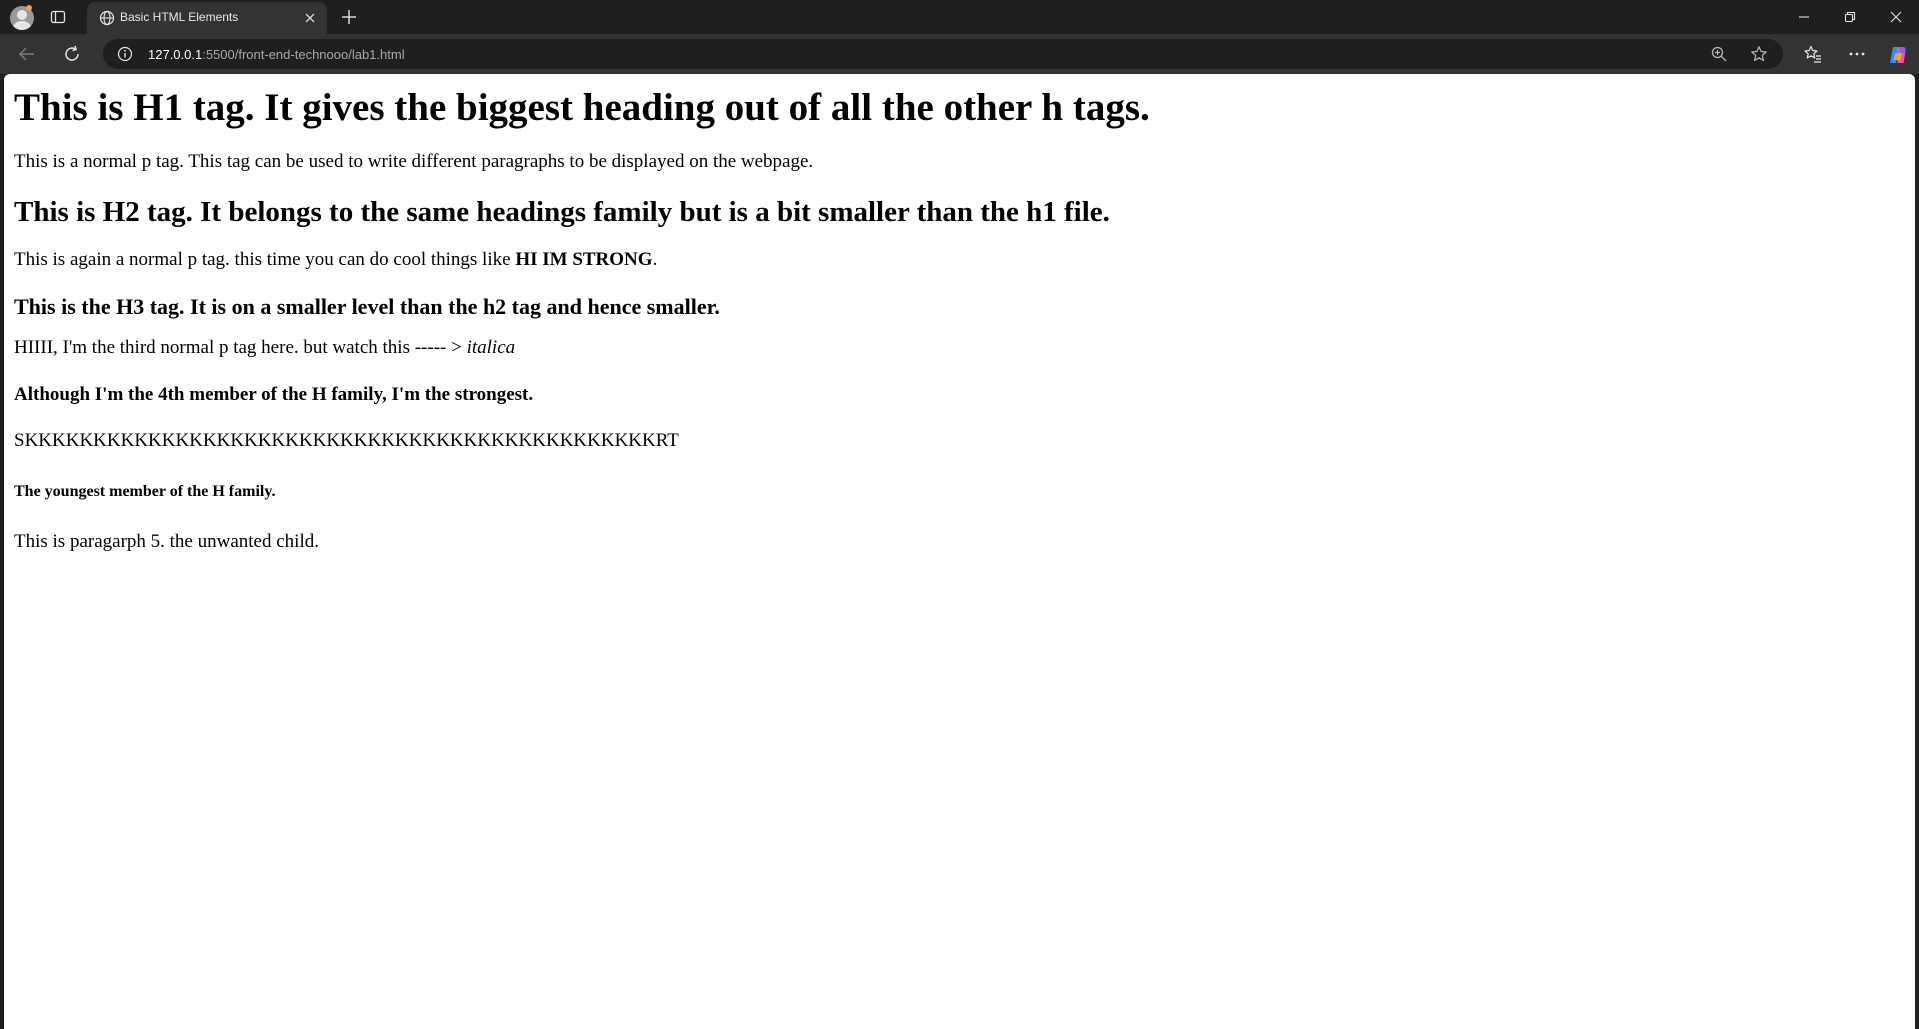 Image resolution: width=1919 pixels, height=1029 pixels. What do you see at coordinates (491, 348) in the screenshot?
I see `italic-text: italica` at bounding box center [491, 348].